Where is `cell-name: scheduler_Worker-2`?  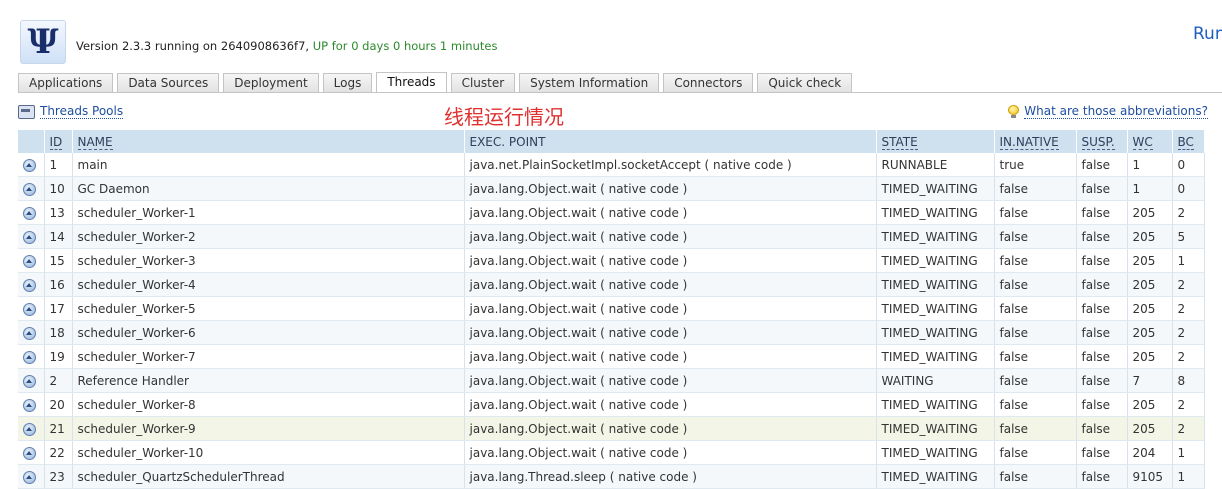 cell-name: scheduler_Worker-2 is located at coordinates (268, 236).